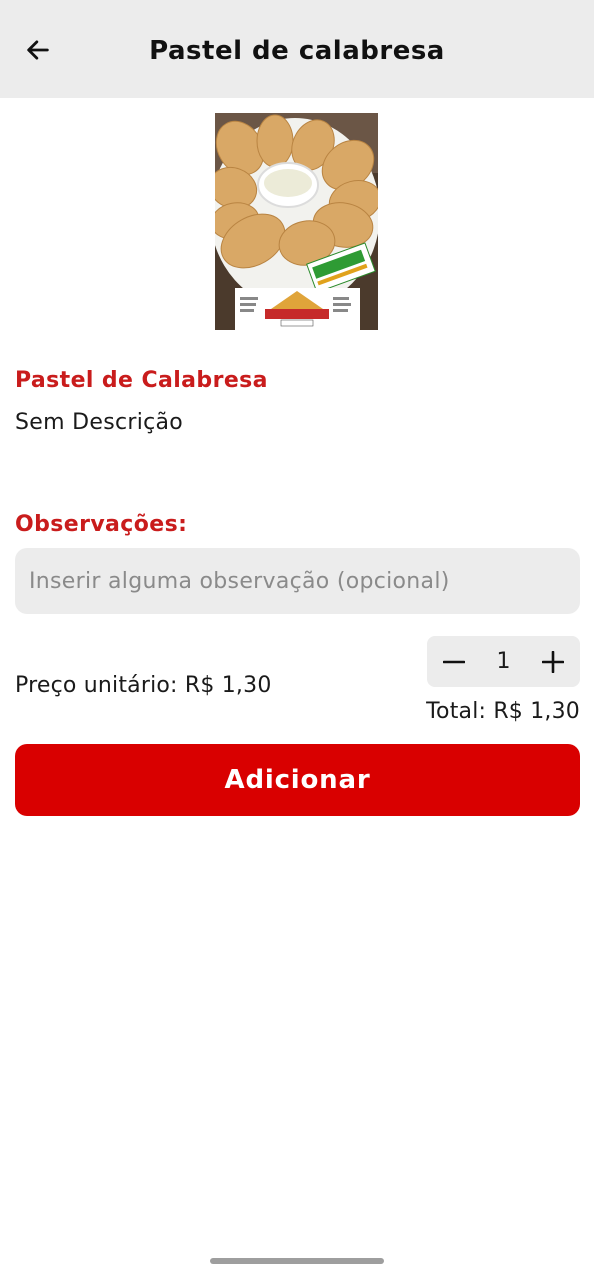 This screenshot has width=594, height=1280. I want to click on page-title: Pastel de calabresa, so click(297, 51).